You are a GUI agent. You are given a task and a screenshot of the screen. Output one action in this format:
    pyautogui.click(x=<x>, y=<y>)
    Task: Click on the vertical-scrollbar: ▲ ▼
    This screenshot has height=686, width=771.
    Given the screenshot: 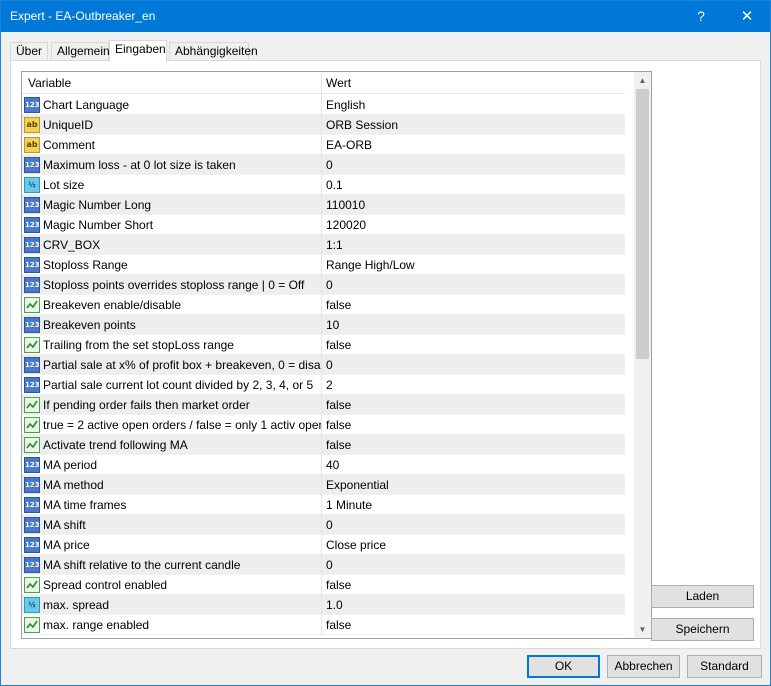 What is the action you would take?
    pyautogui.click(x=642, y=355)
    